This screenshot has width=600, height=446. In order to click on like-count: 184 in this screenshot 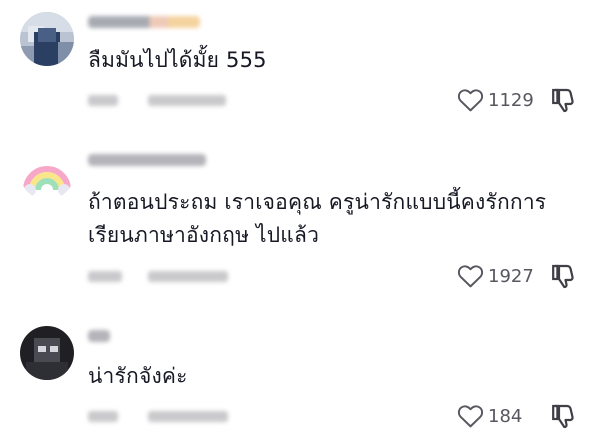, I will do `click(505, 416)`.